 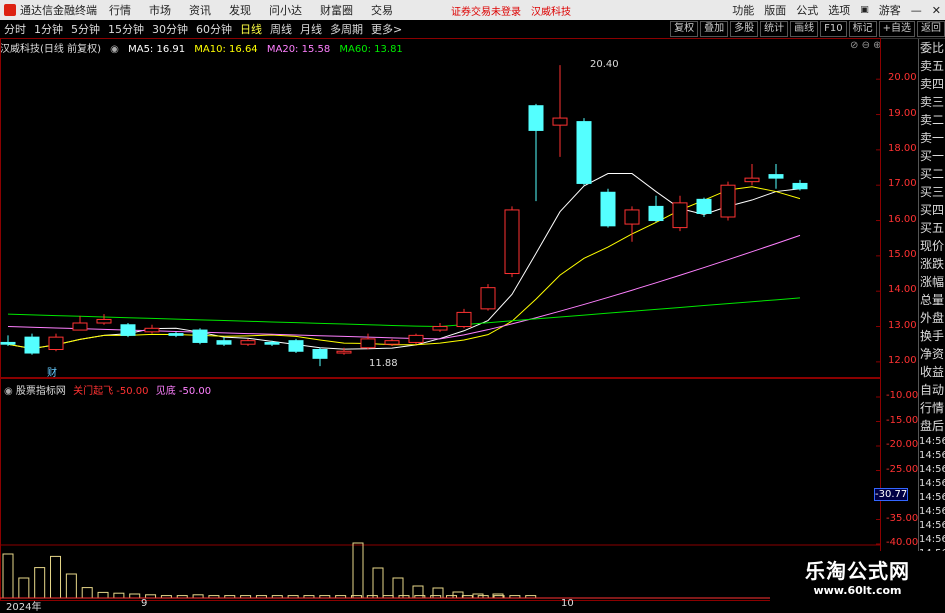 I want to click on side-panel-item: 买一, so click(x=932, y=156).